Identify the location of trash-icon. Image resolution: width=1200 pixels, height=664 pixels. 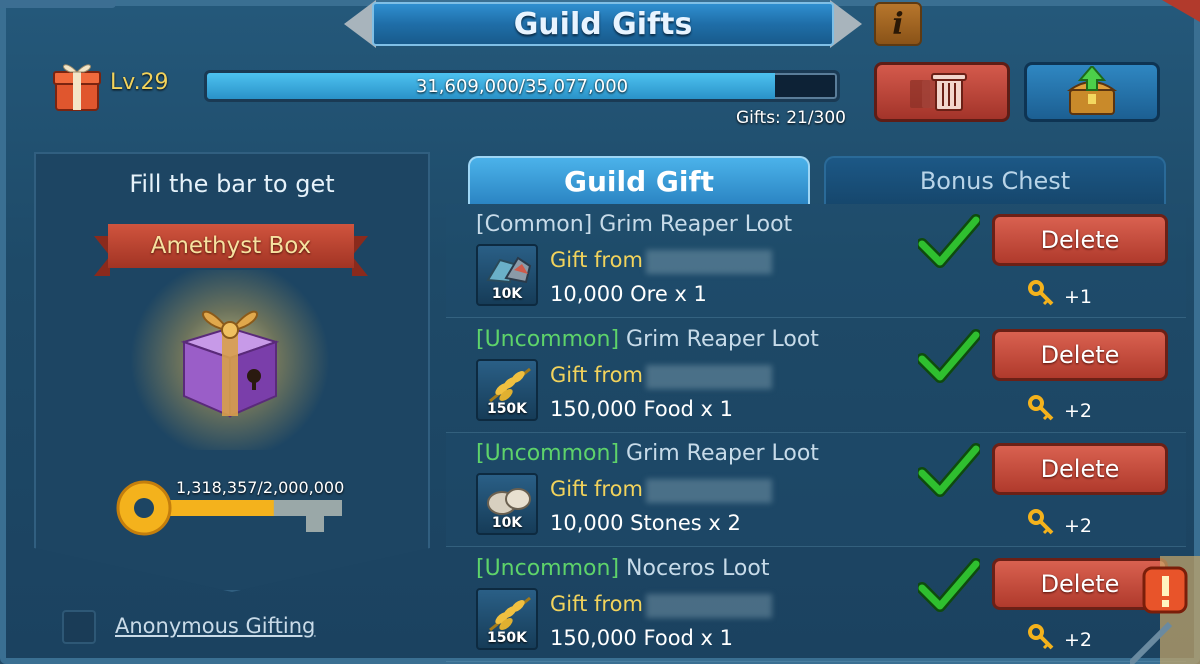
(938, 92).